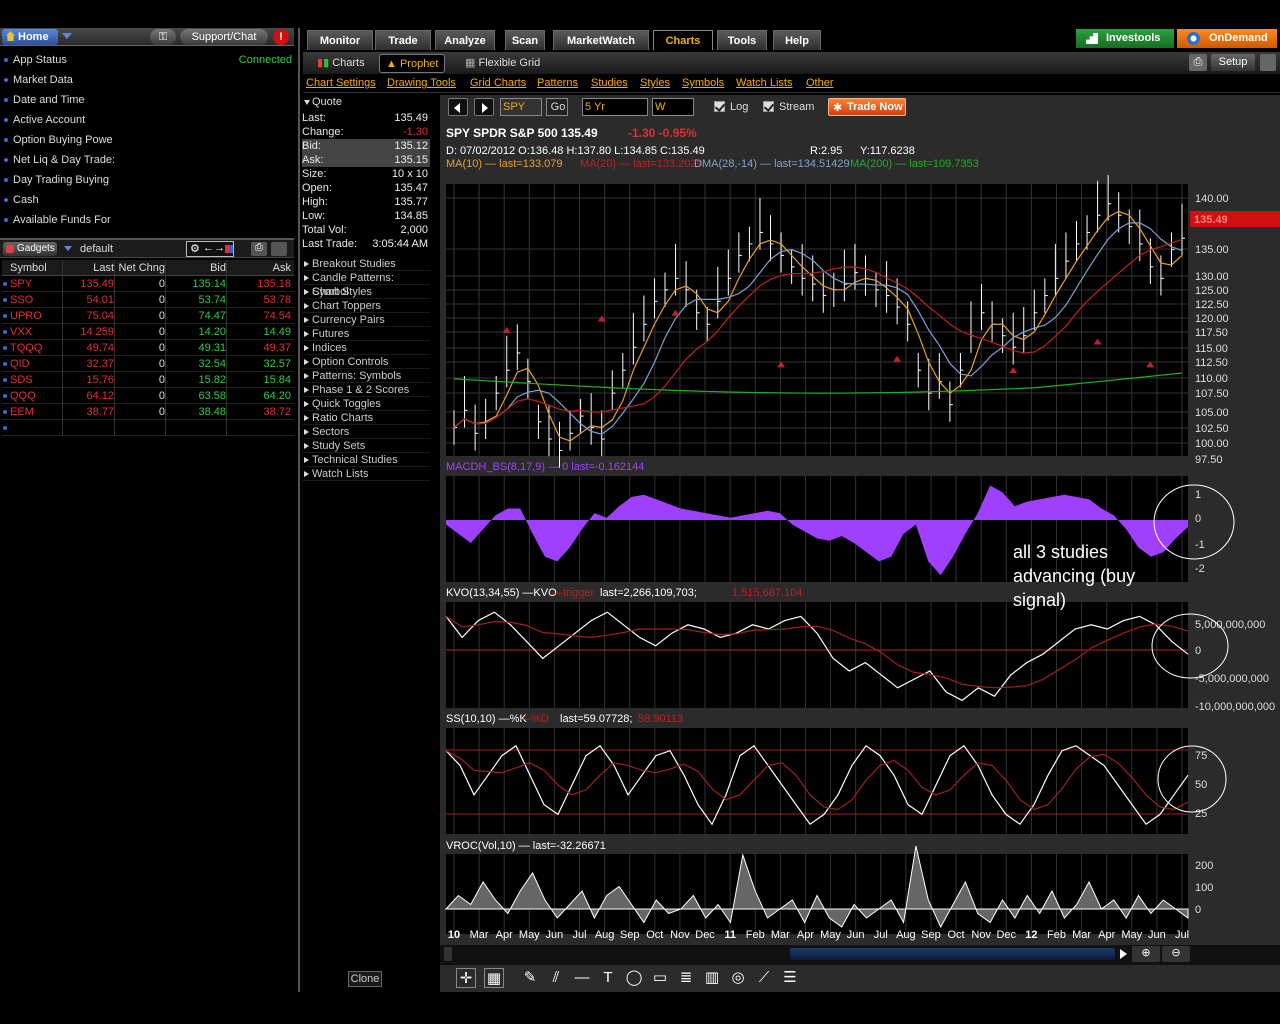  I want to click on study-link: Sectors, so click(366, 432).